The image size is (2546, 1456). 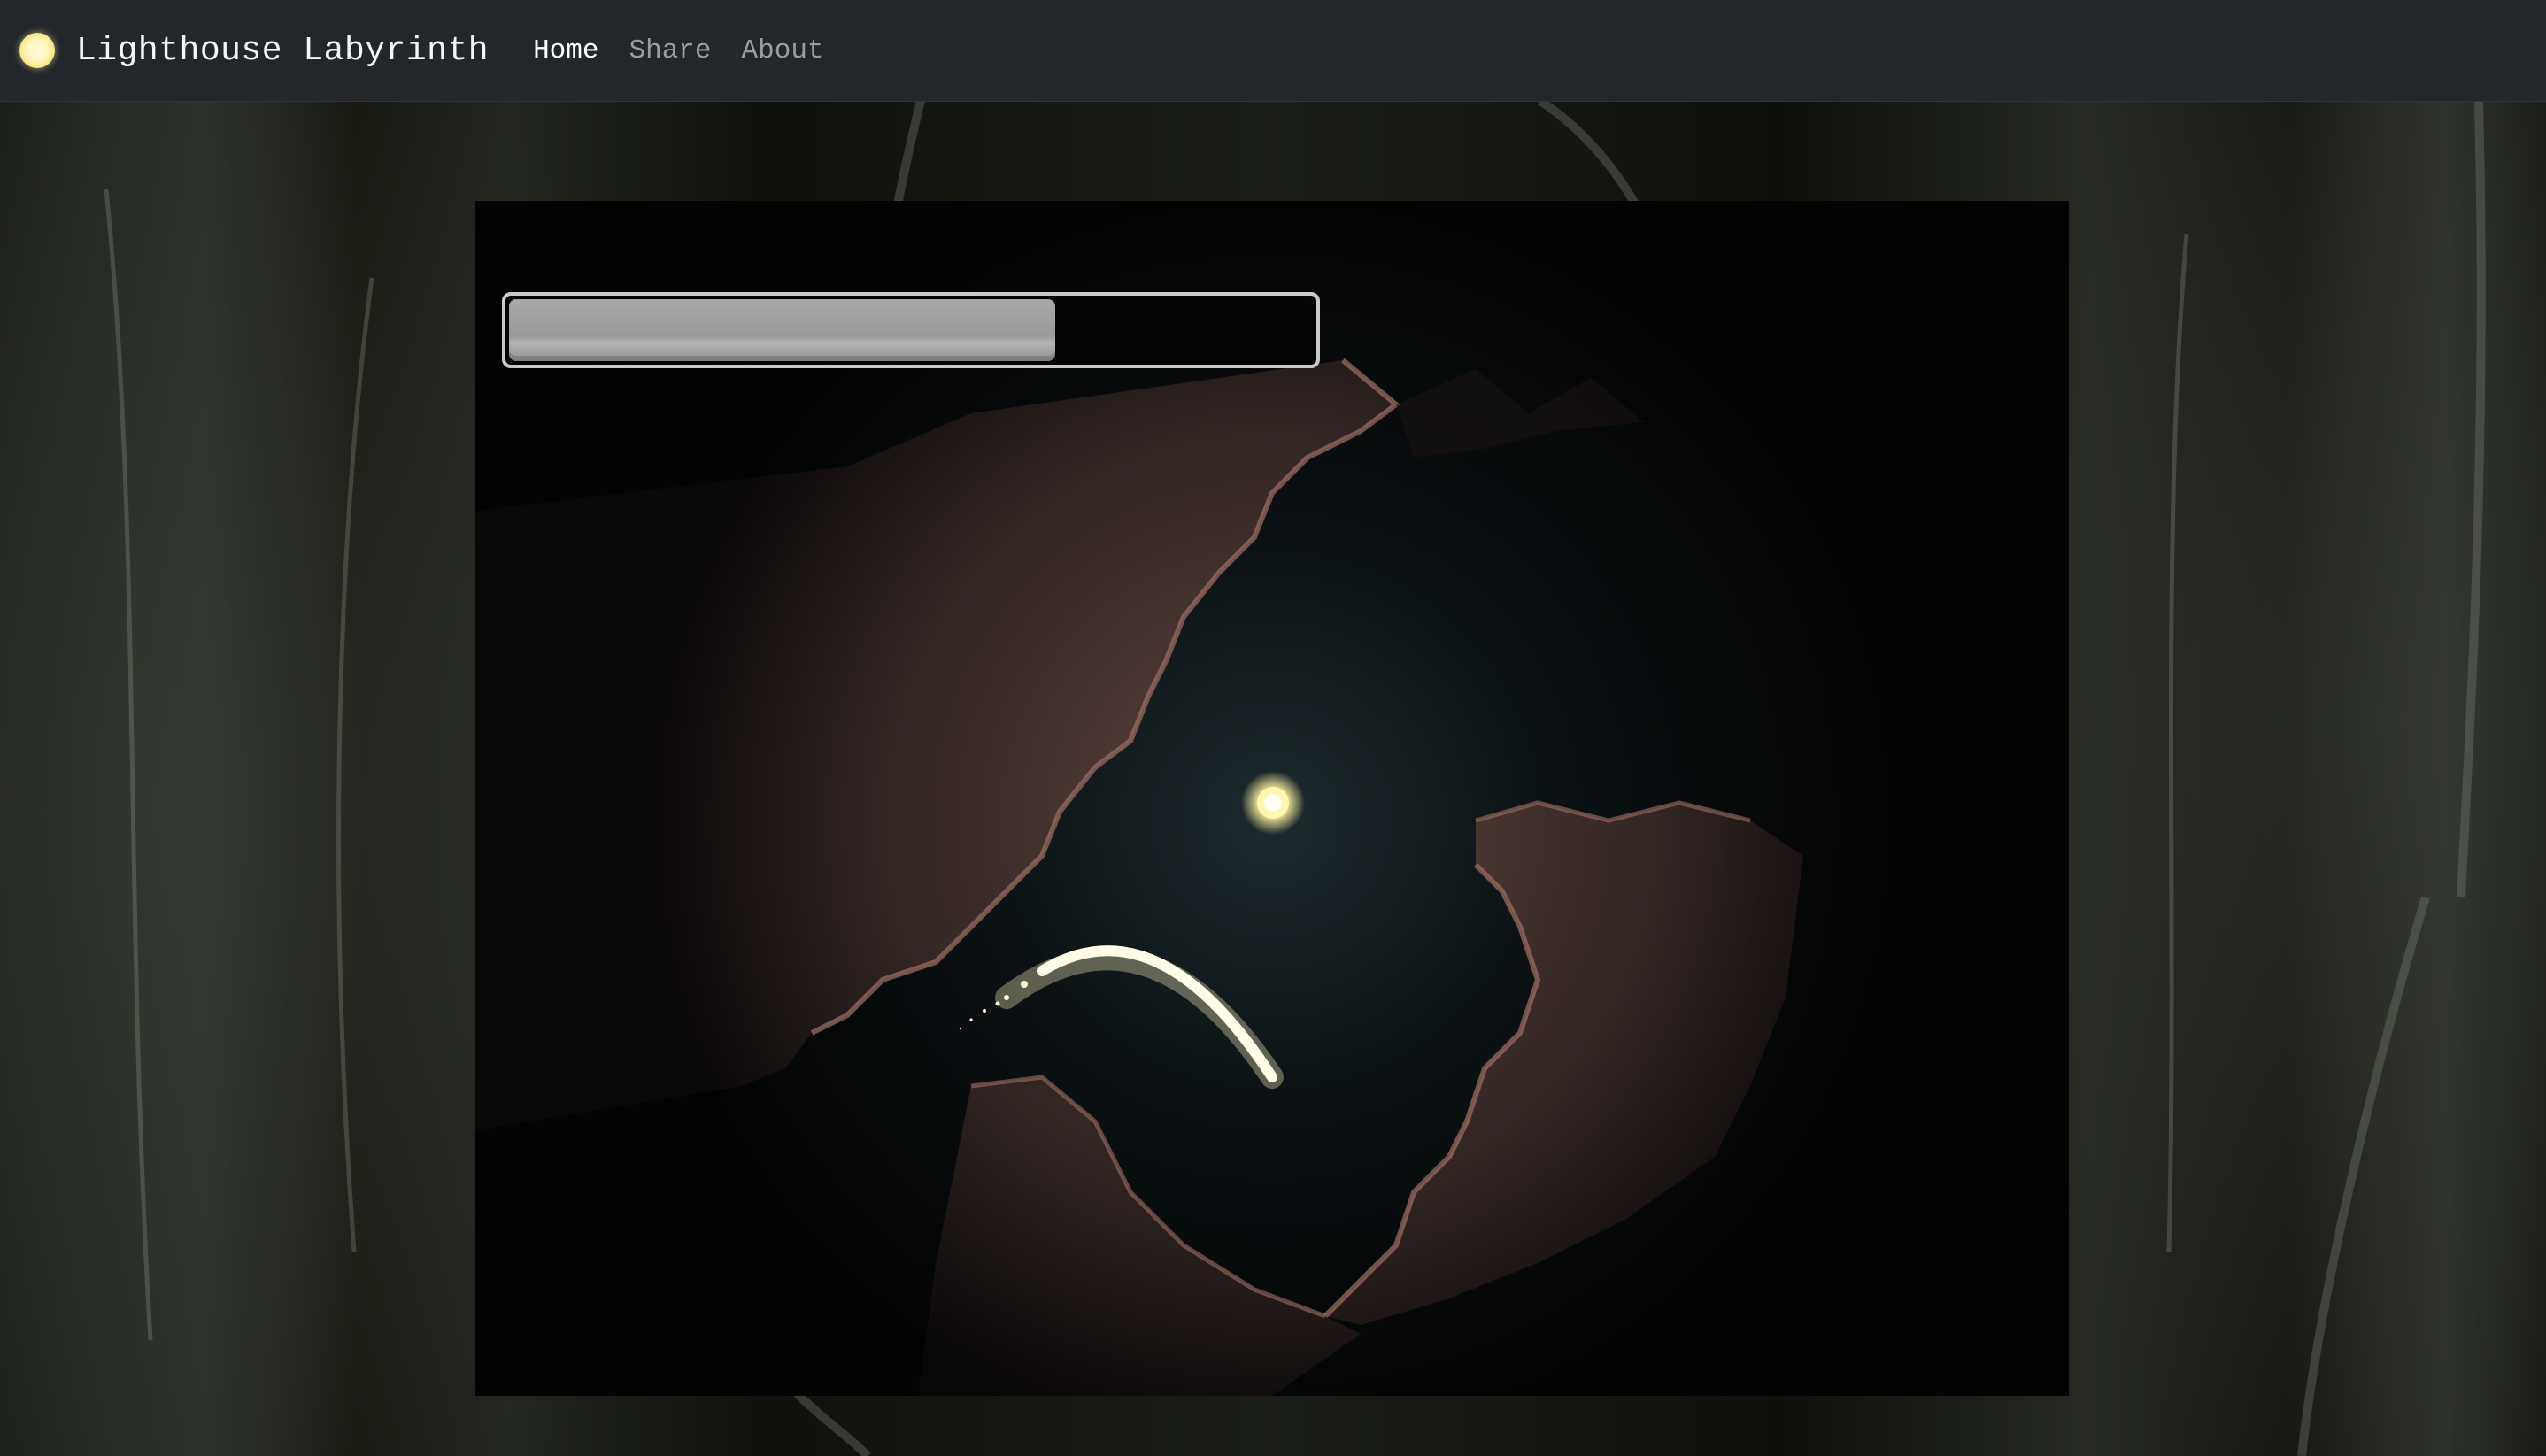 I want to click on light-energy-progress-bar, so click(x=911, y=330).